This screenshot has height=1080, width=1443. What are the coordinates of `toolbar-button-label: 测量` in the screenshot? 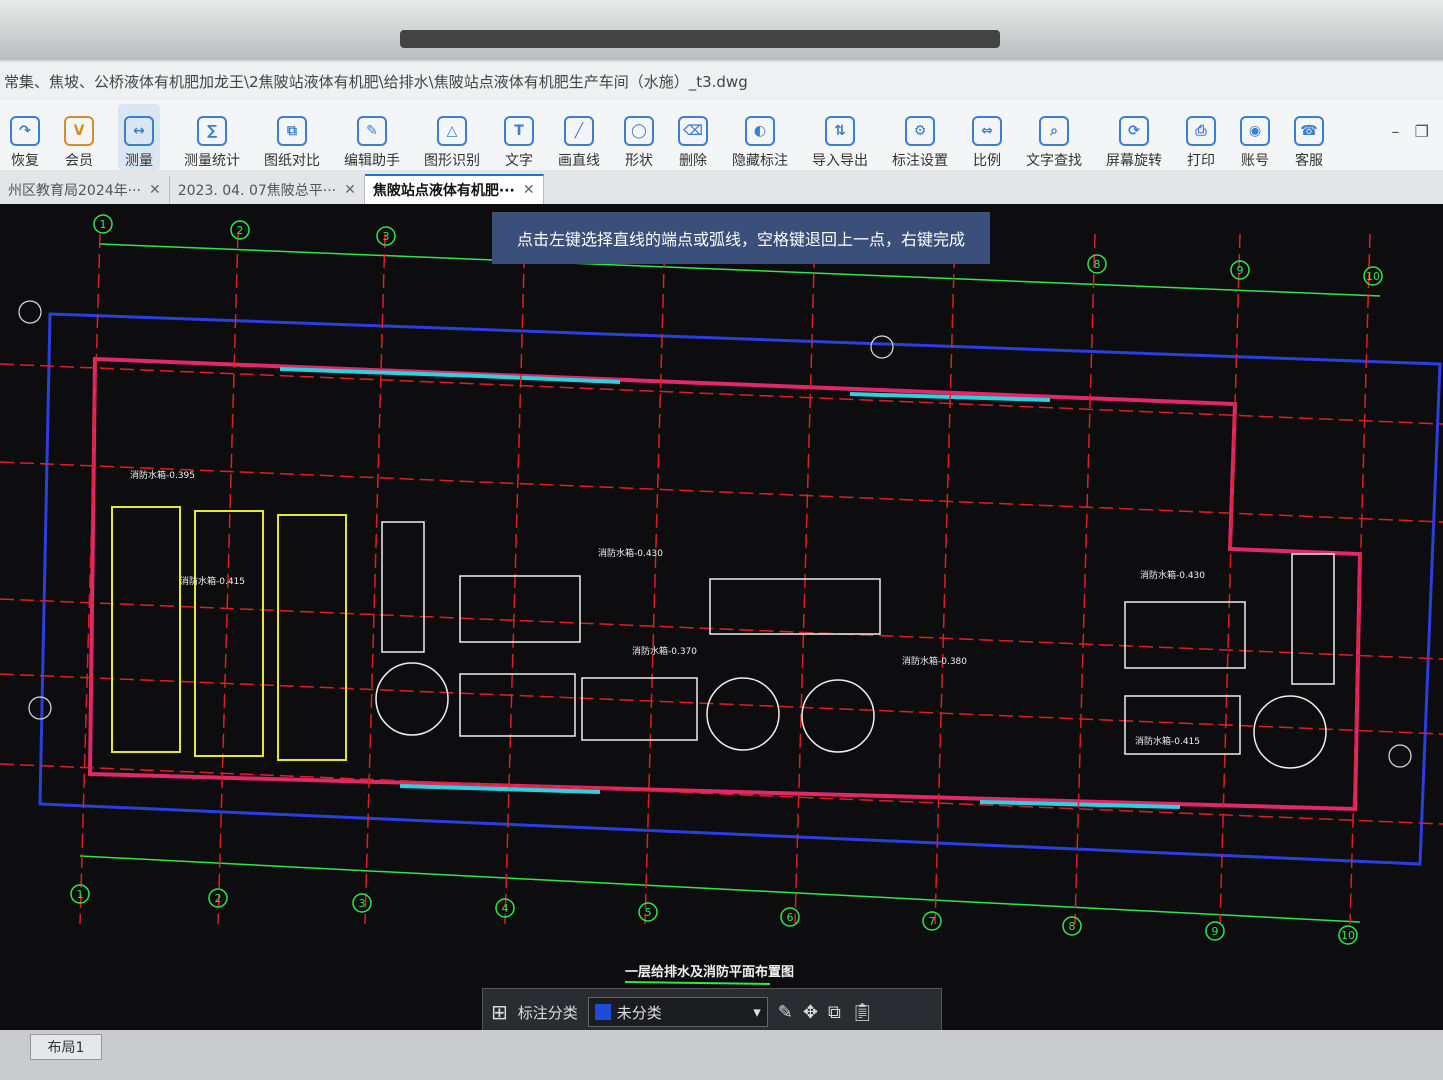 It's located at (139, 161).